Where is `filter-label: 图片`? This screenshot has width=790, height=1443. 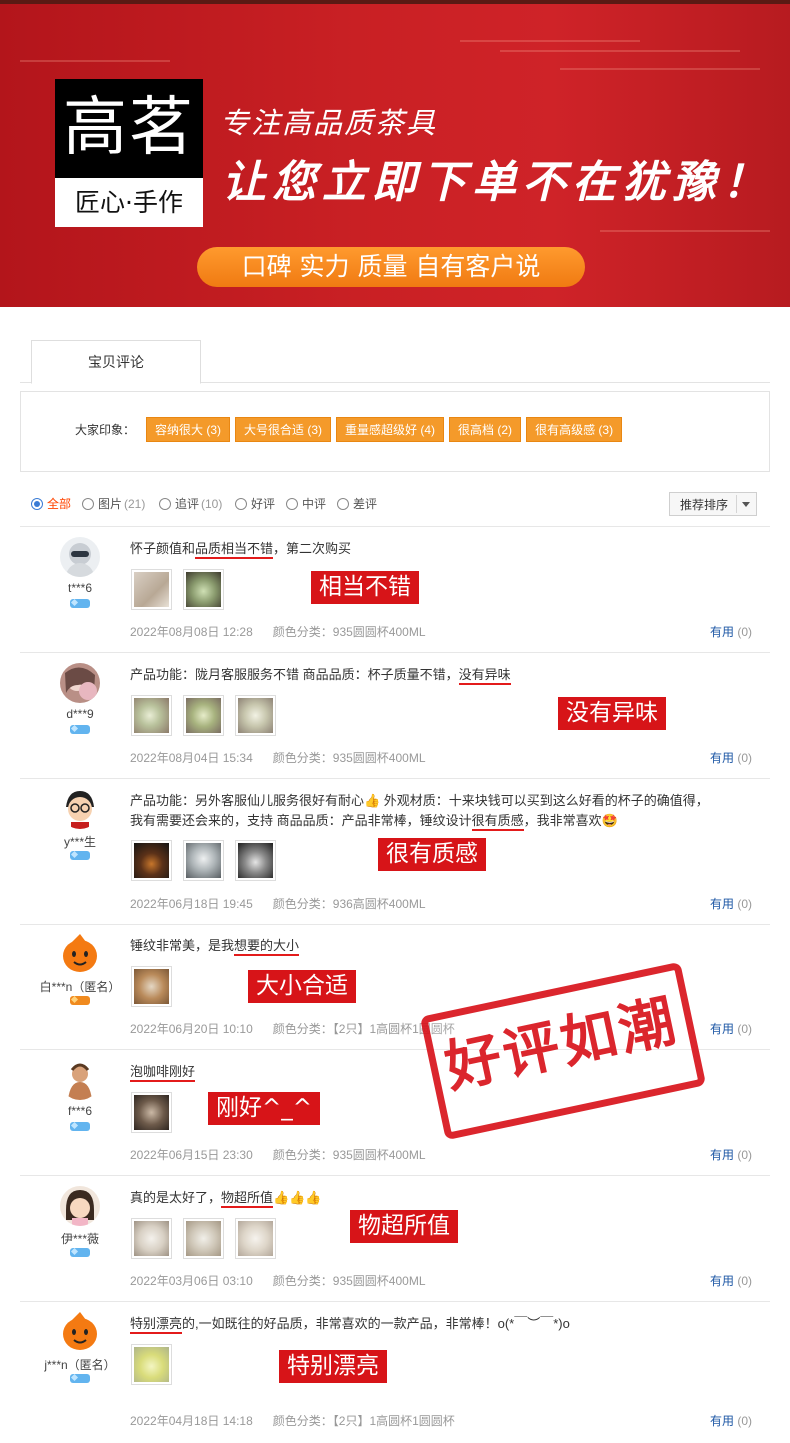 filter-label: 图片 is located at coordinates (110, 504).